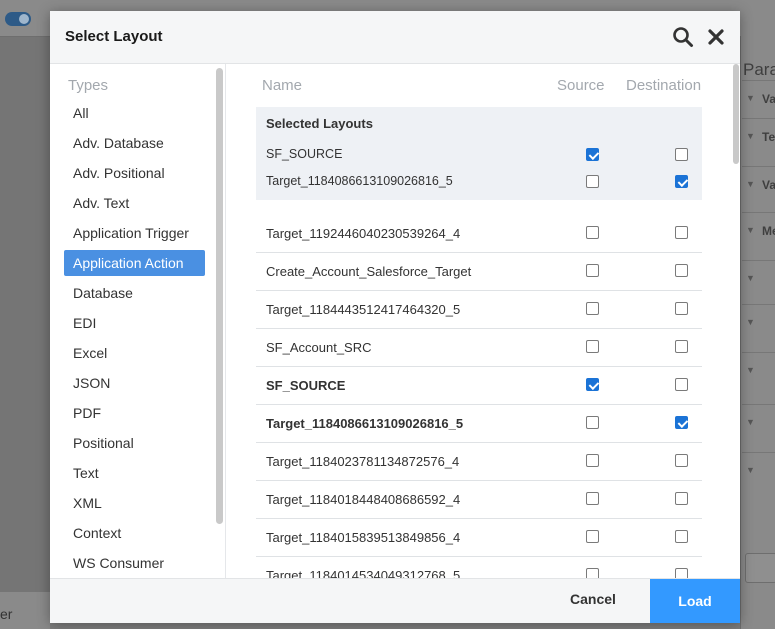 Image resolution: width=775 pixels, height=629 pixels. Describe the element at coordinates (479, 423) in the screenshot. I see `layout-row: Target_1184086613109026816_5` at that location.